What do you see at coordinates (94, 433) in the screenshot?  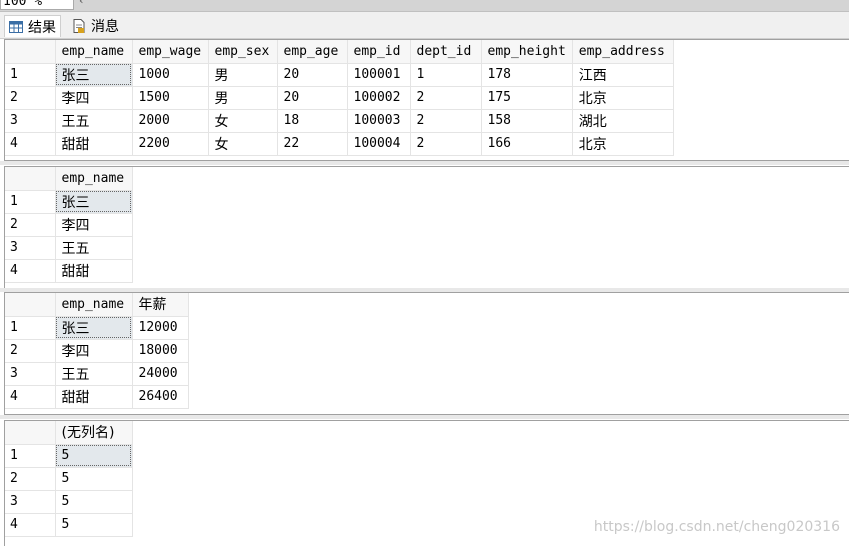 I see `column-header: (无列名)` at bounding box center [94, 433].